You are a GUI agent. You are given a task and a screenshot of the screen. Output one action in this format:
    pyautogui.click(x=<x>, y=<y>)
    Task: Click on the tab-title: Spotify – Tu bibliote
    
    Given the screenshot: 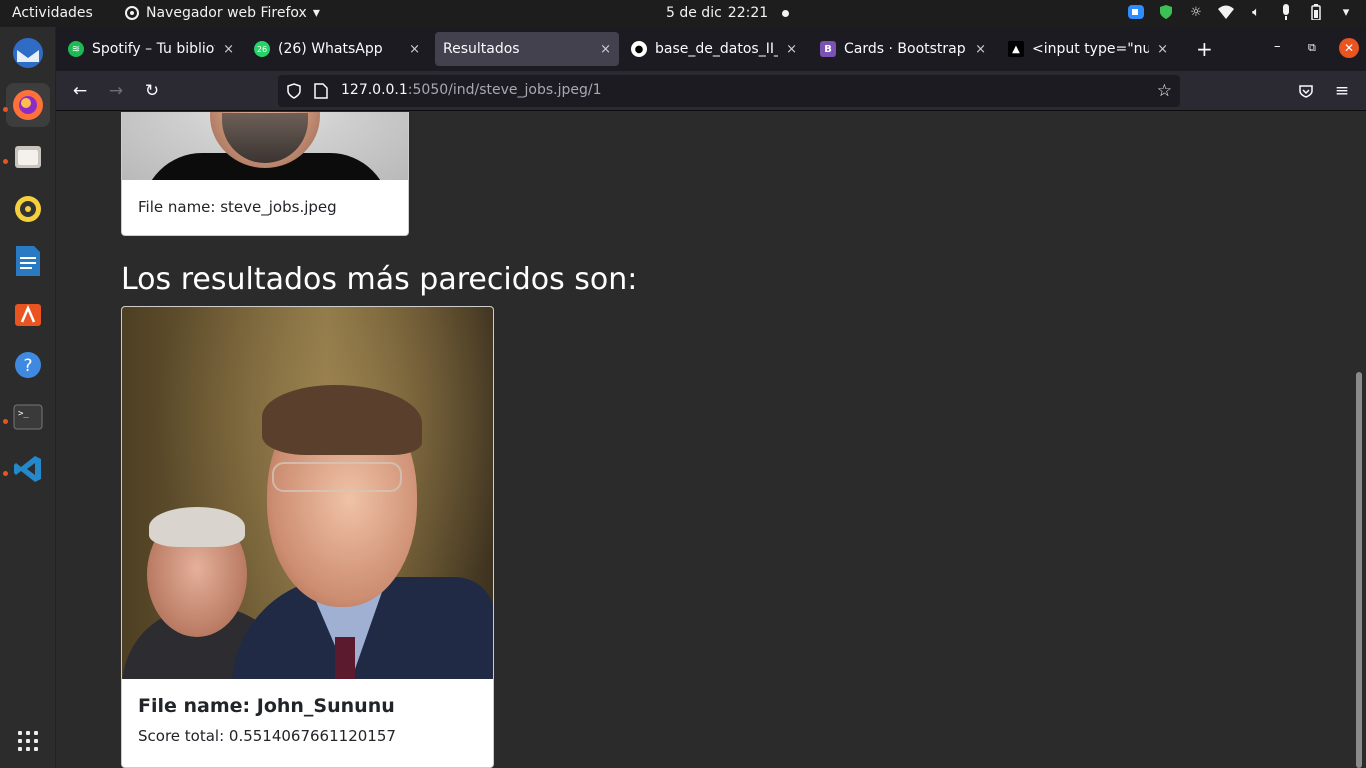 What is the action you would take?
    pyautogui.click(x=154, y=49)
    